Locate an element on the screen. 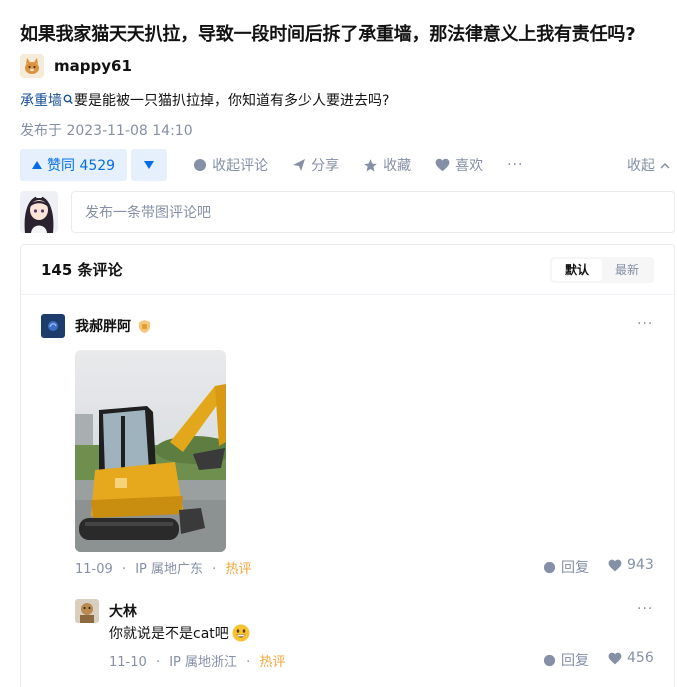 This screenshot has width=677, height=687. comment-compose: 发布一条带图评论吧 is located at coordinates (347, 212).